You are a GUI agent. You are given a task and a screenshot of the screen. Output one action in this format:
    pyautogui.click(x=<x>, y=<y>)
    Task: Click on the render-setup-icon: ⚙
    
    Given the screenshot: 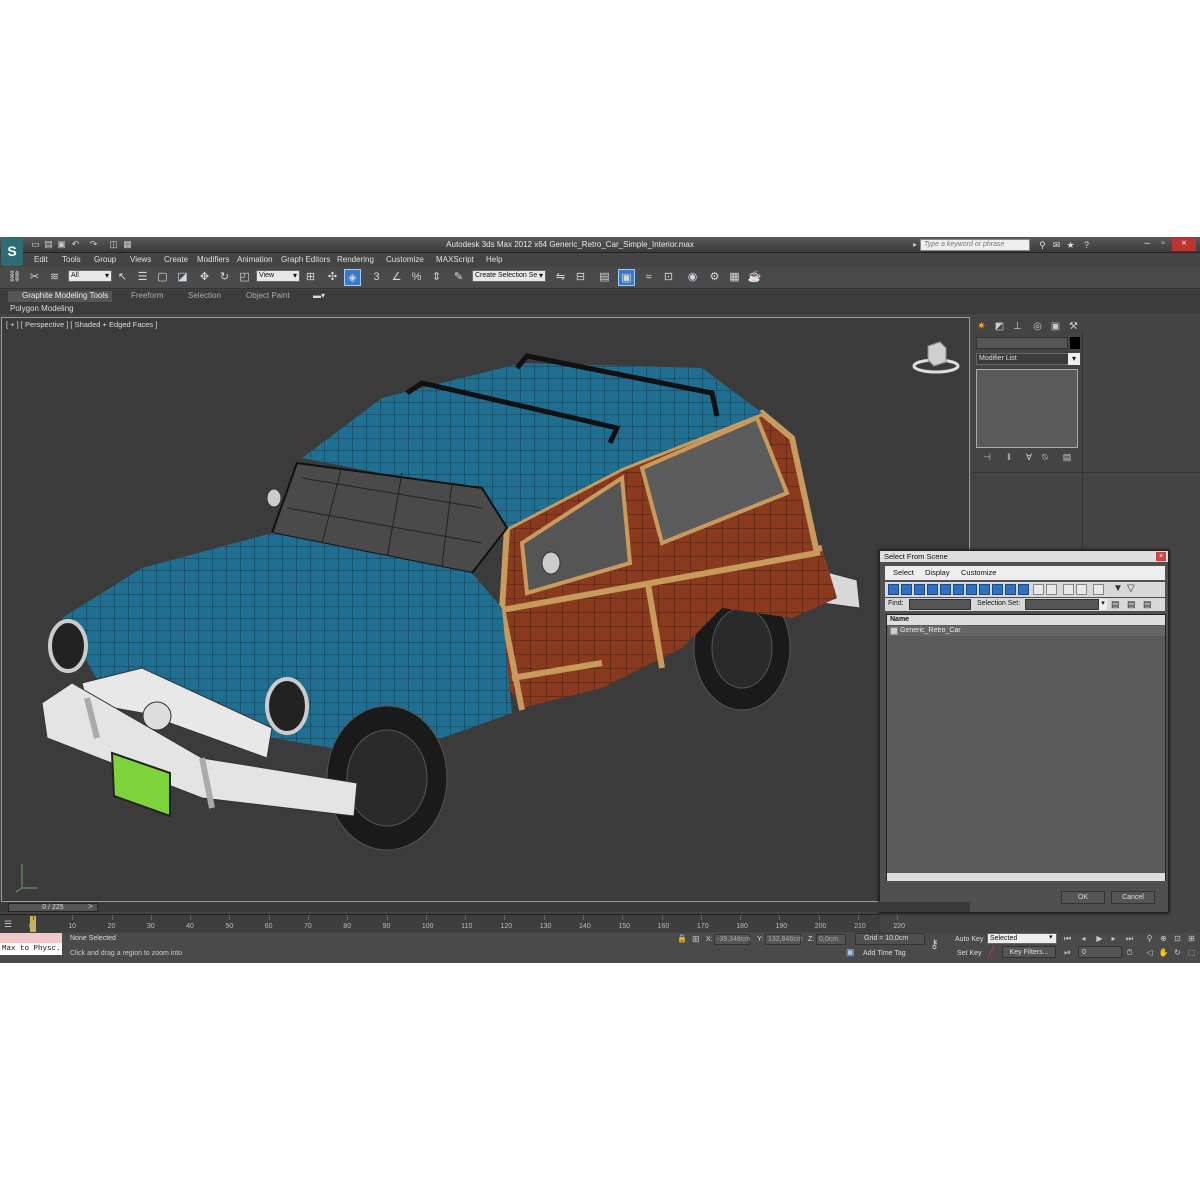 What is the action you would take?
    pyautogui.click(x=714, y=277)
    